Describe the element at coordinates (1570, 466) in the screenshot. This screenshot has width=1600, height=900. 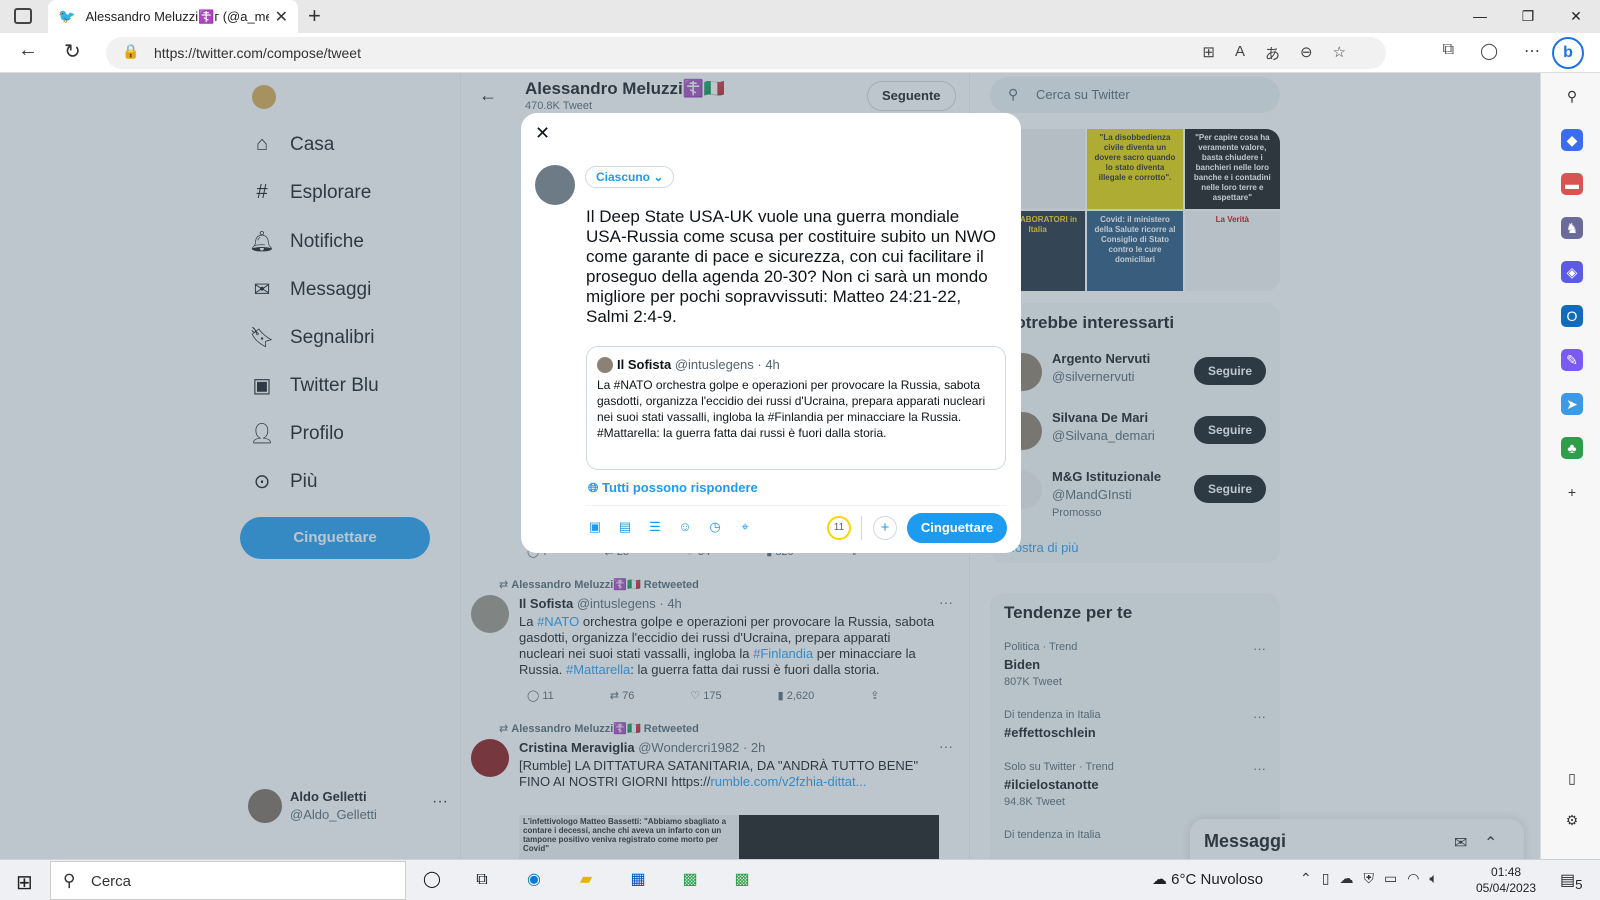
I see `edge-sidebar: ⚲ ◆ ▬ ♞ ◈ O ✎ ➤ ♣ + ▯ ⚙` at that location.